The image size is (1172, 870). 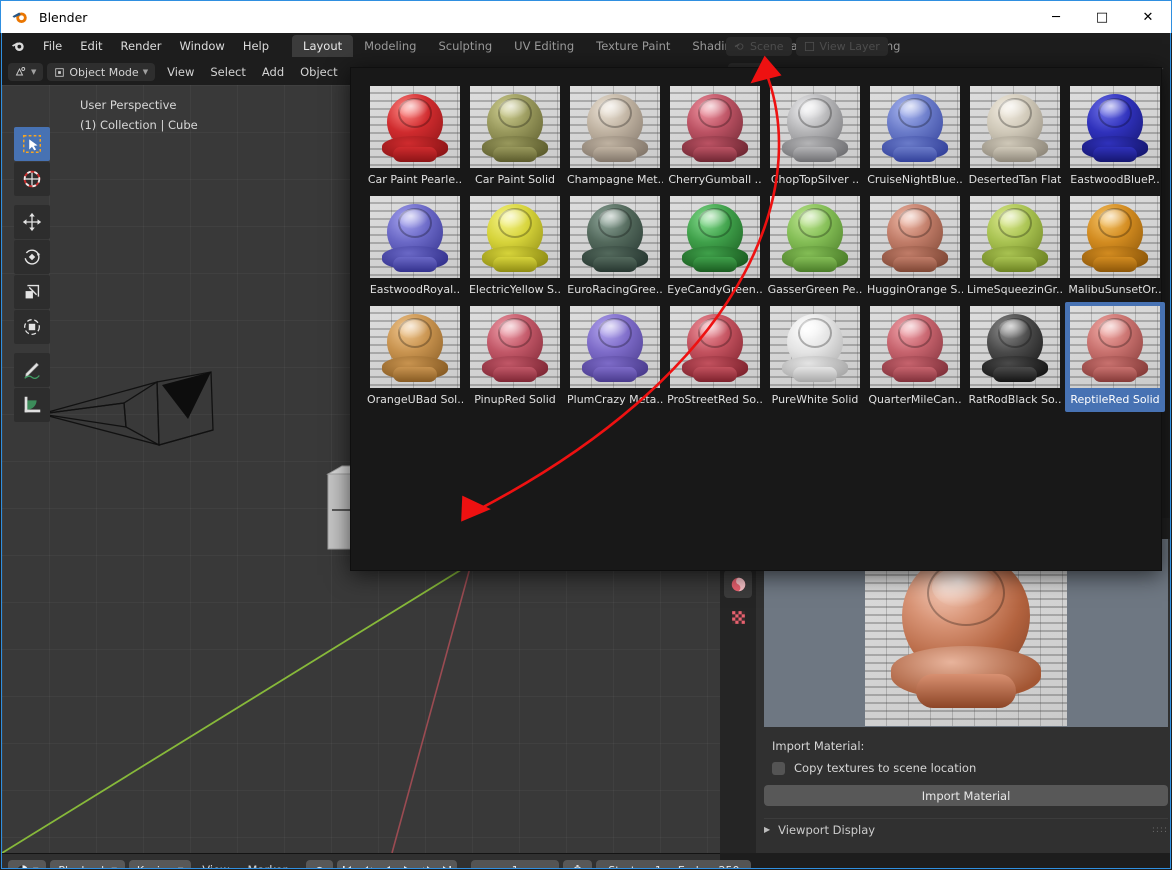 I want to click on material-item: PureWhite Solid, so click(x=815, y=357).